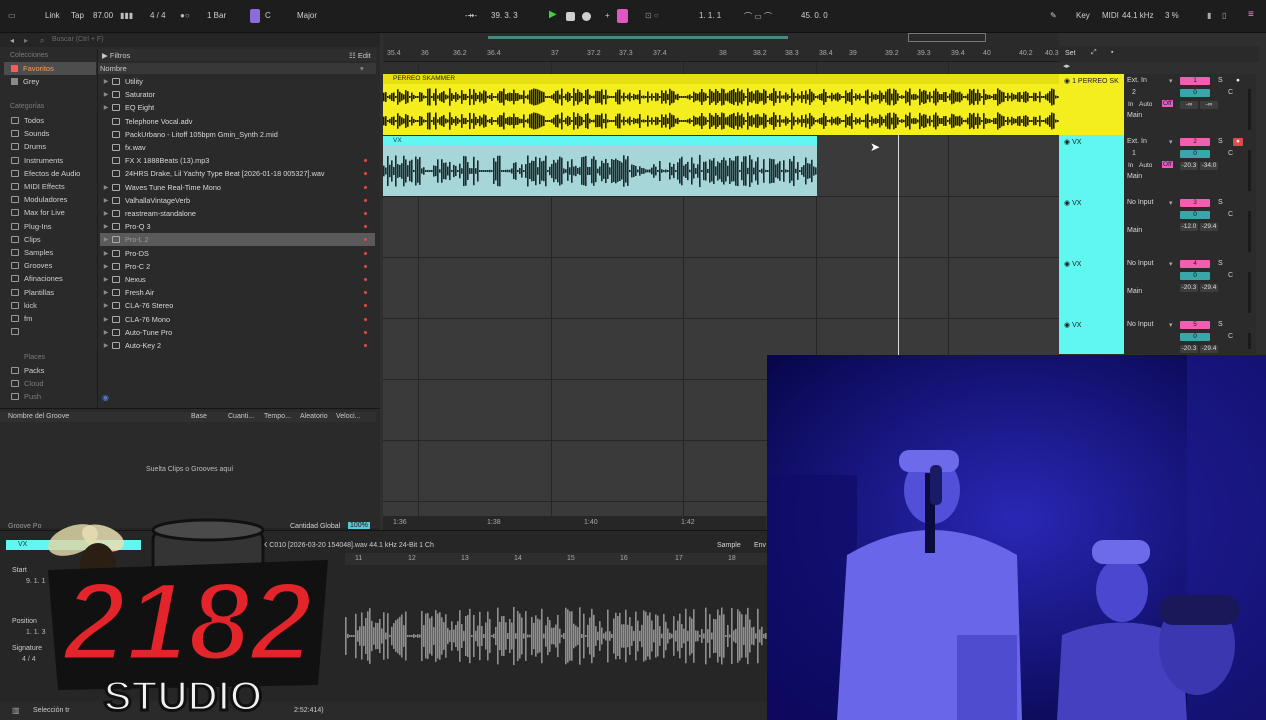 This screenshot has width=1266, height=720. Describe the element at coordinates (237, 240) in the screenshot. I see `browser-file: ▶ Pro-L 2` at that location.